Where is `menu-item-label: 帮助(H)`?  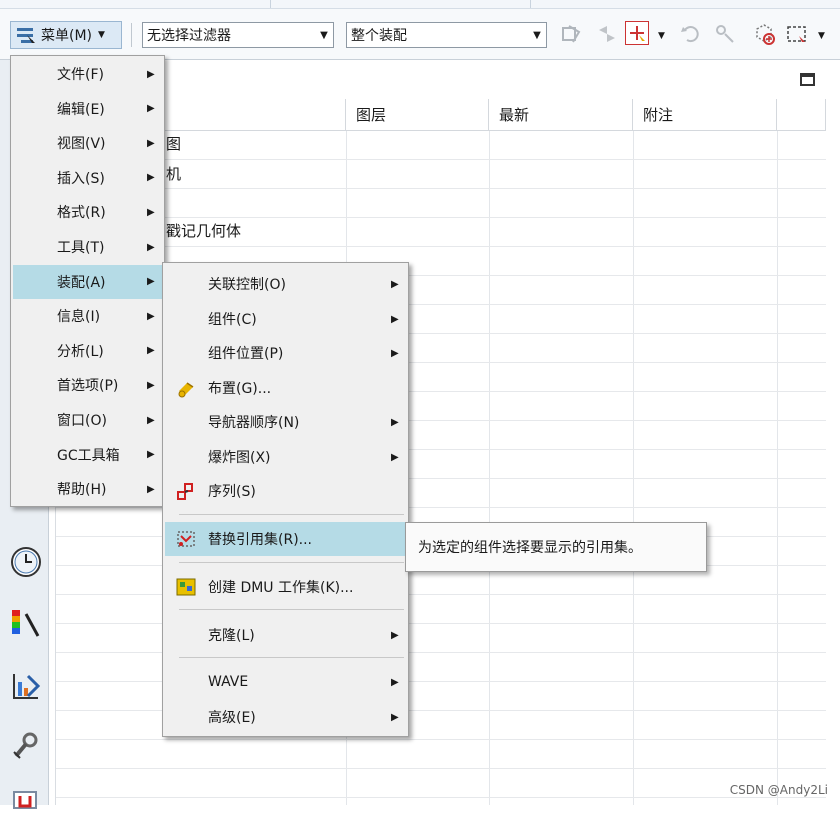
menu-item-label: 帮助(H) is located at coordinates (82, 490).